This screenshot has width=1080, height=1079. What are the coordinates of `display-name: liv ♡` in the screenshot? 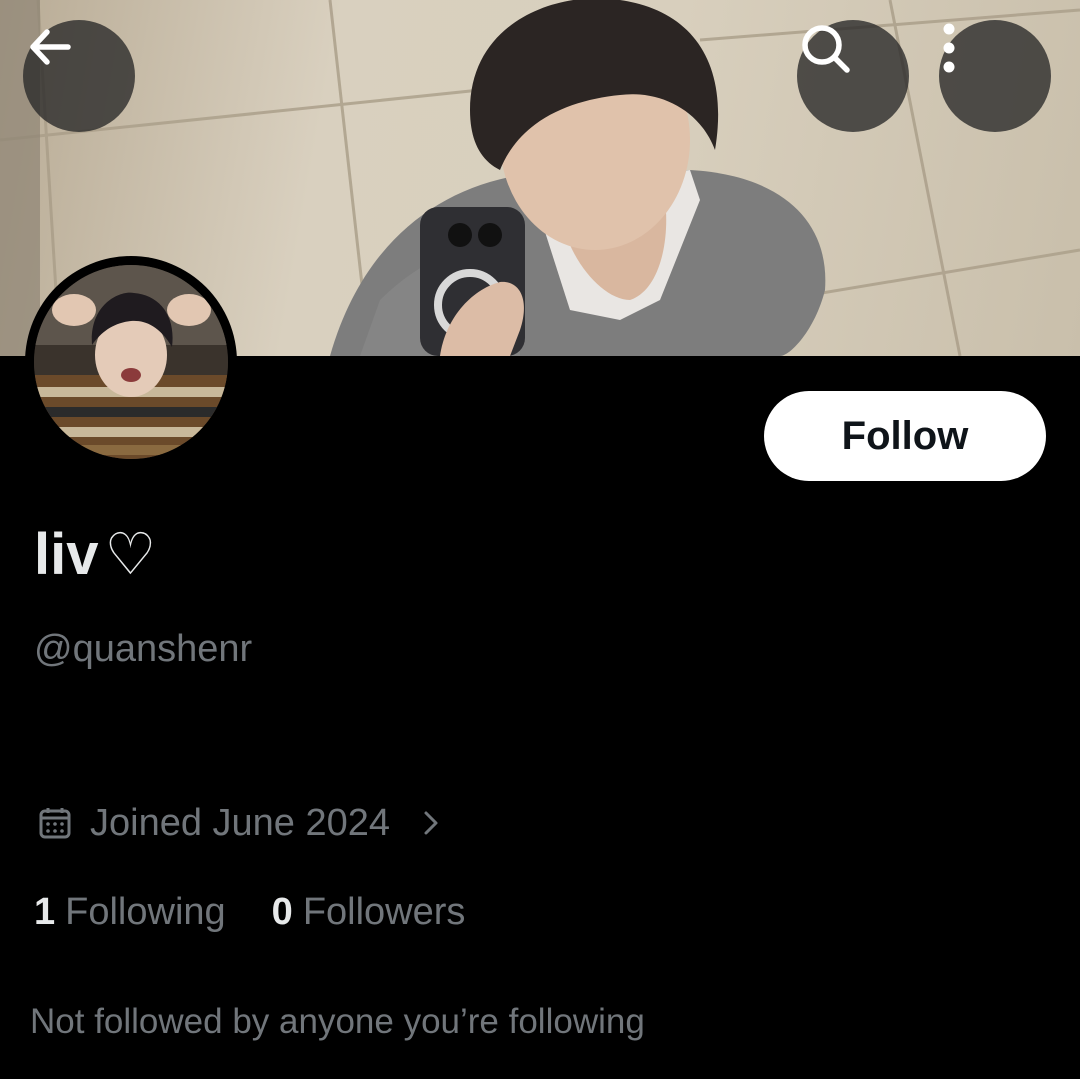 It's located at (95, 555).